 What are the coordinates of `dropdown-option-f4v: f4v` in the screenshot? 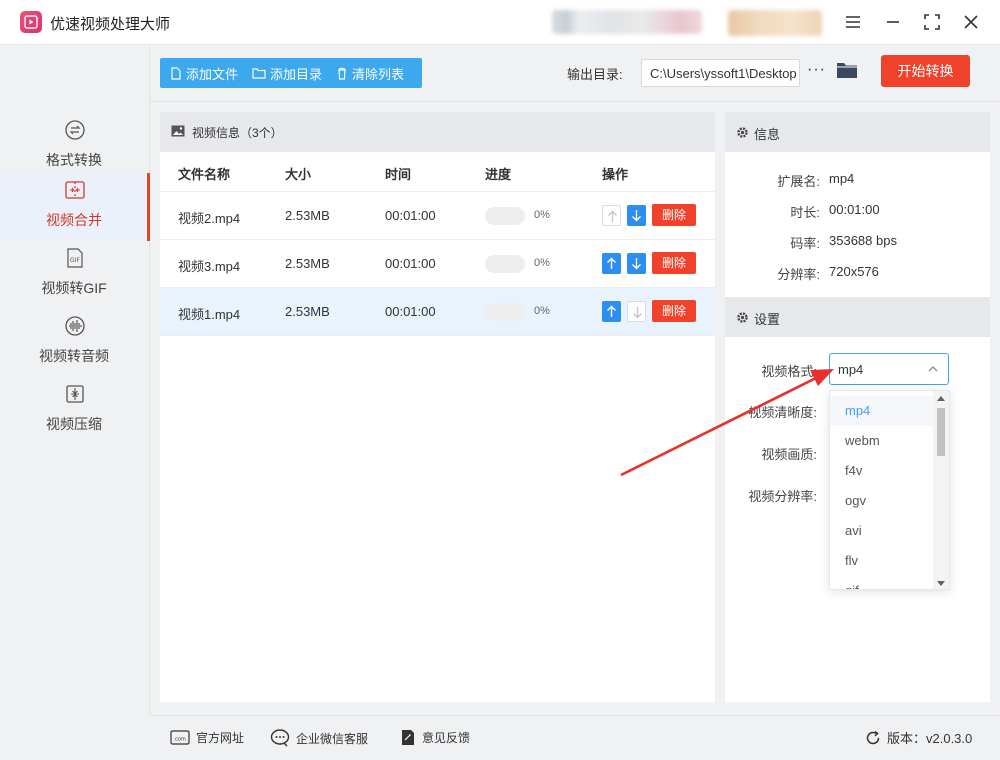 It's located at (882, 471).